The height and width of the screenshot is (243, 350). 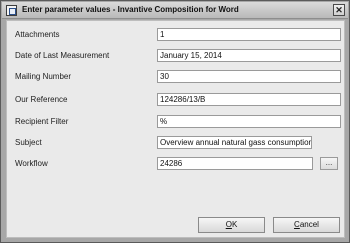 What do you see at coordinates (43, 76) in the screenshot?
I see `label-mailing-number: Mailing Number` at bounding box center [43, 76].